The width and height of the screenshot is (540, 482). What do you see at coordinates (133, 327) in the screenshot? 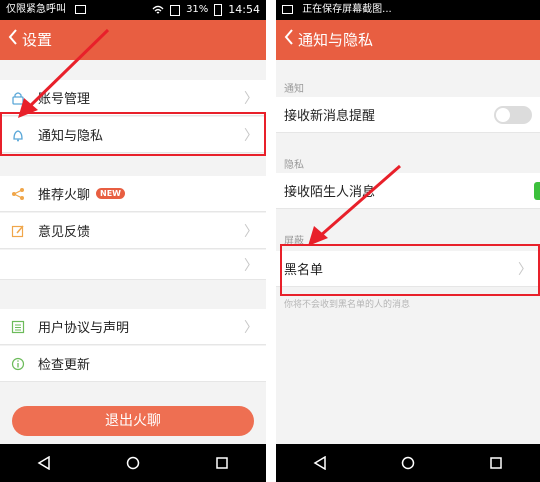
I see `user-agreement-item: 用户协议与声明 〉` at bounding box center [133, 327].